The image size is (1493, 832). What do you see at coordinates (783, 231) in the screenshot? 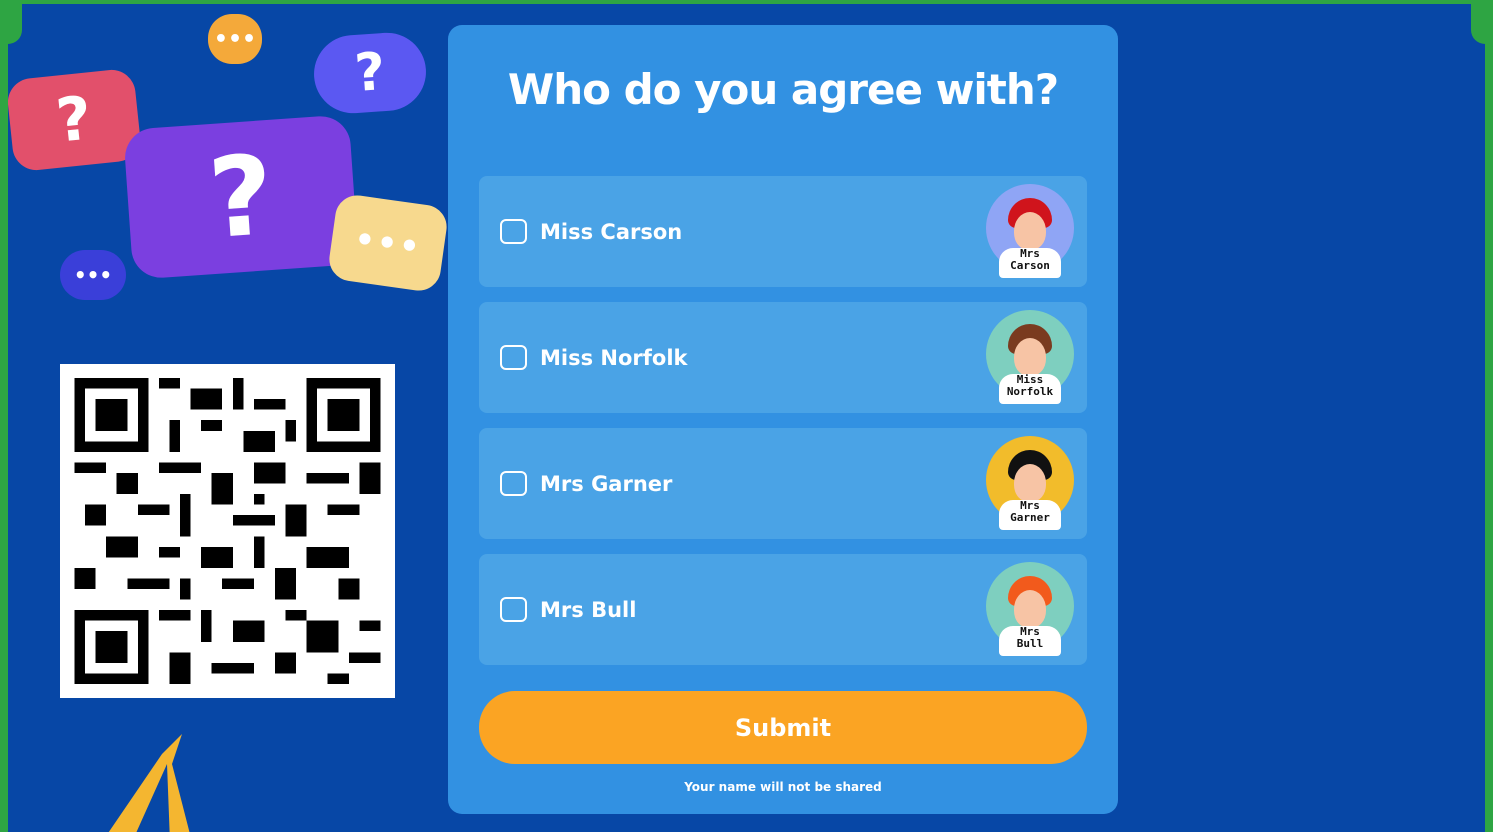
I see `option-miss-carson: Miss Carson Mrs Carson` at bounding box center [783, 231].